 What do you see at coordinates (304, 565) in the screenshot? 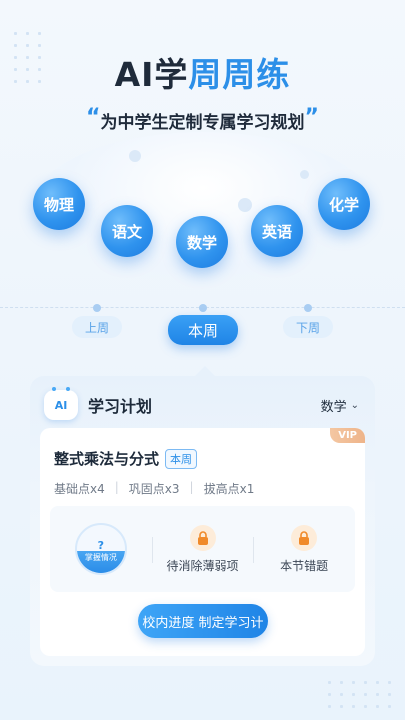
I see `section-errors-label: 本节错题` at bounding box center [304, 565].